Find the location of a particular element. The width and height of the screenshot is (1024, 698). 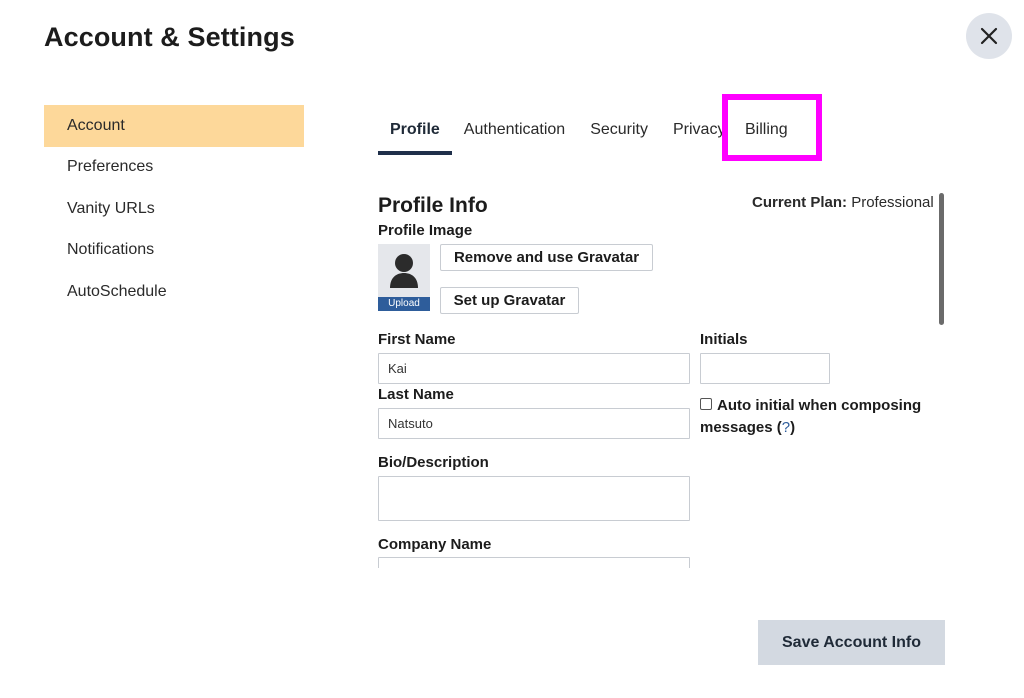

save-account-info-button: Save Account Info is located at coordinates (851, 642).